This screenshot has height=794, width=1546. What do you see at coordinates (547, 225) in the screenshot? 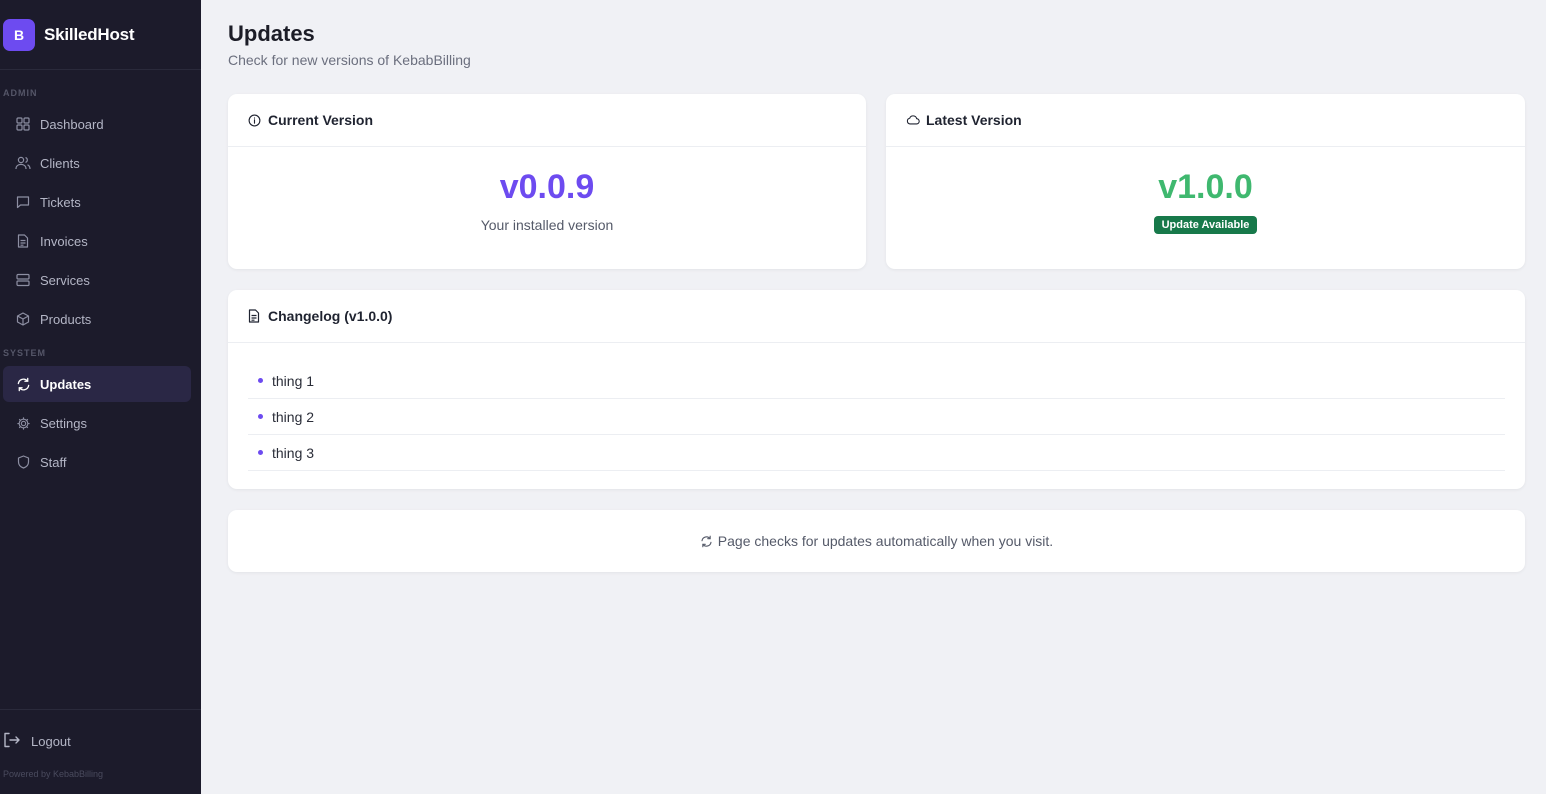
I see `current-version-caption: Your installed version` at bounding box center [547, 225].